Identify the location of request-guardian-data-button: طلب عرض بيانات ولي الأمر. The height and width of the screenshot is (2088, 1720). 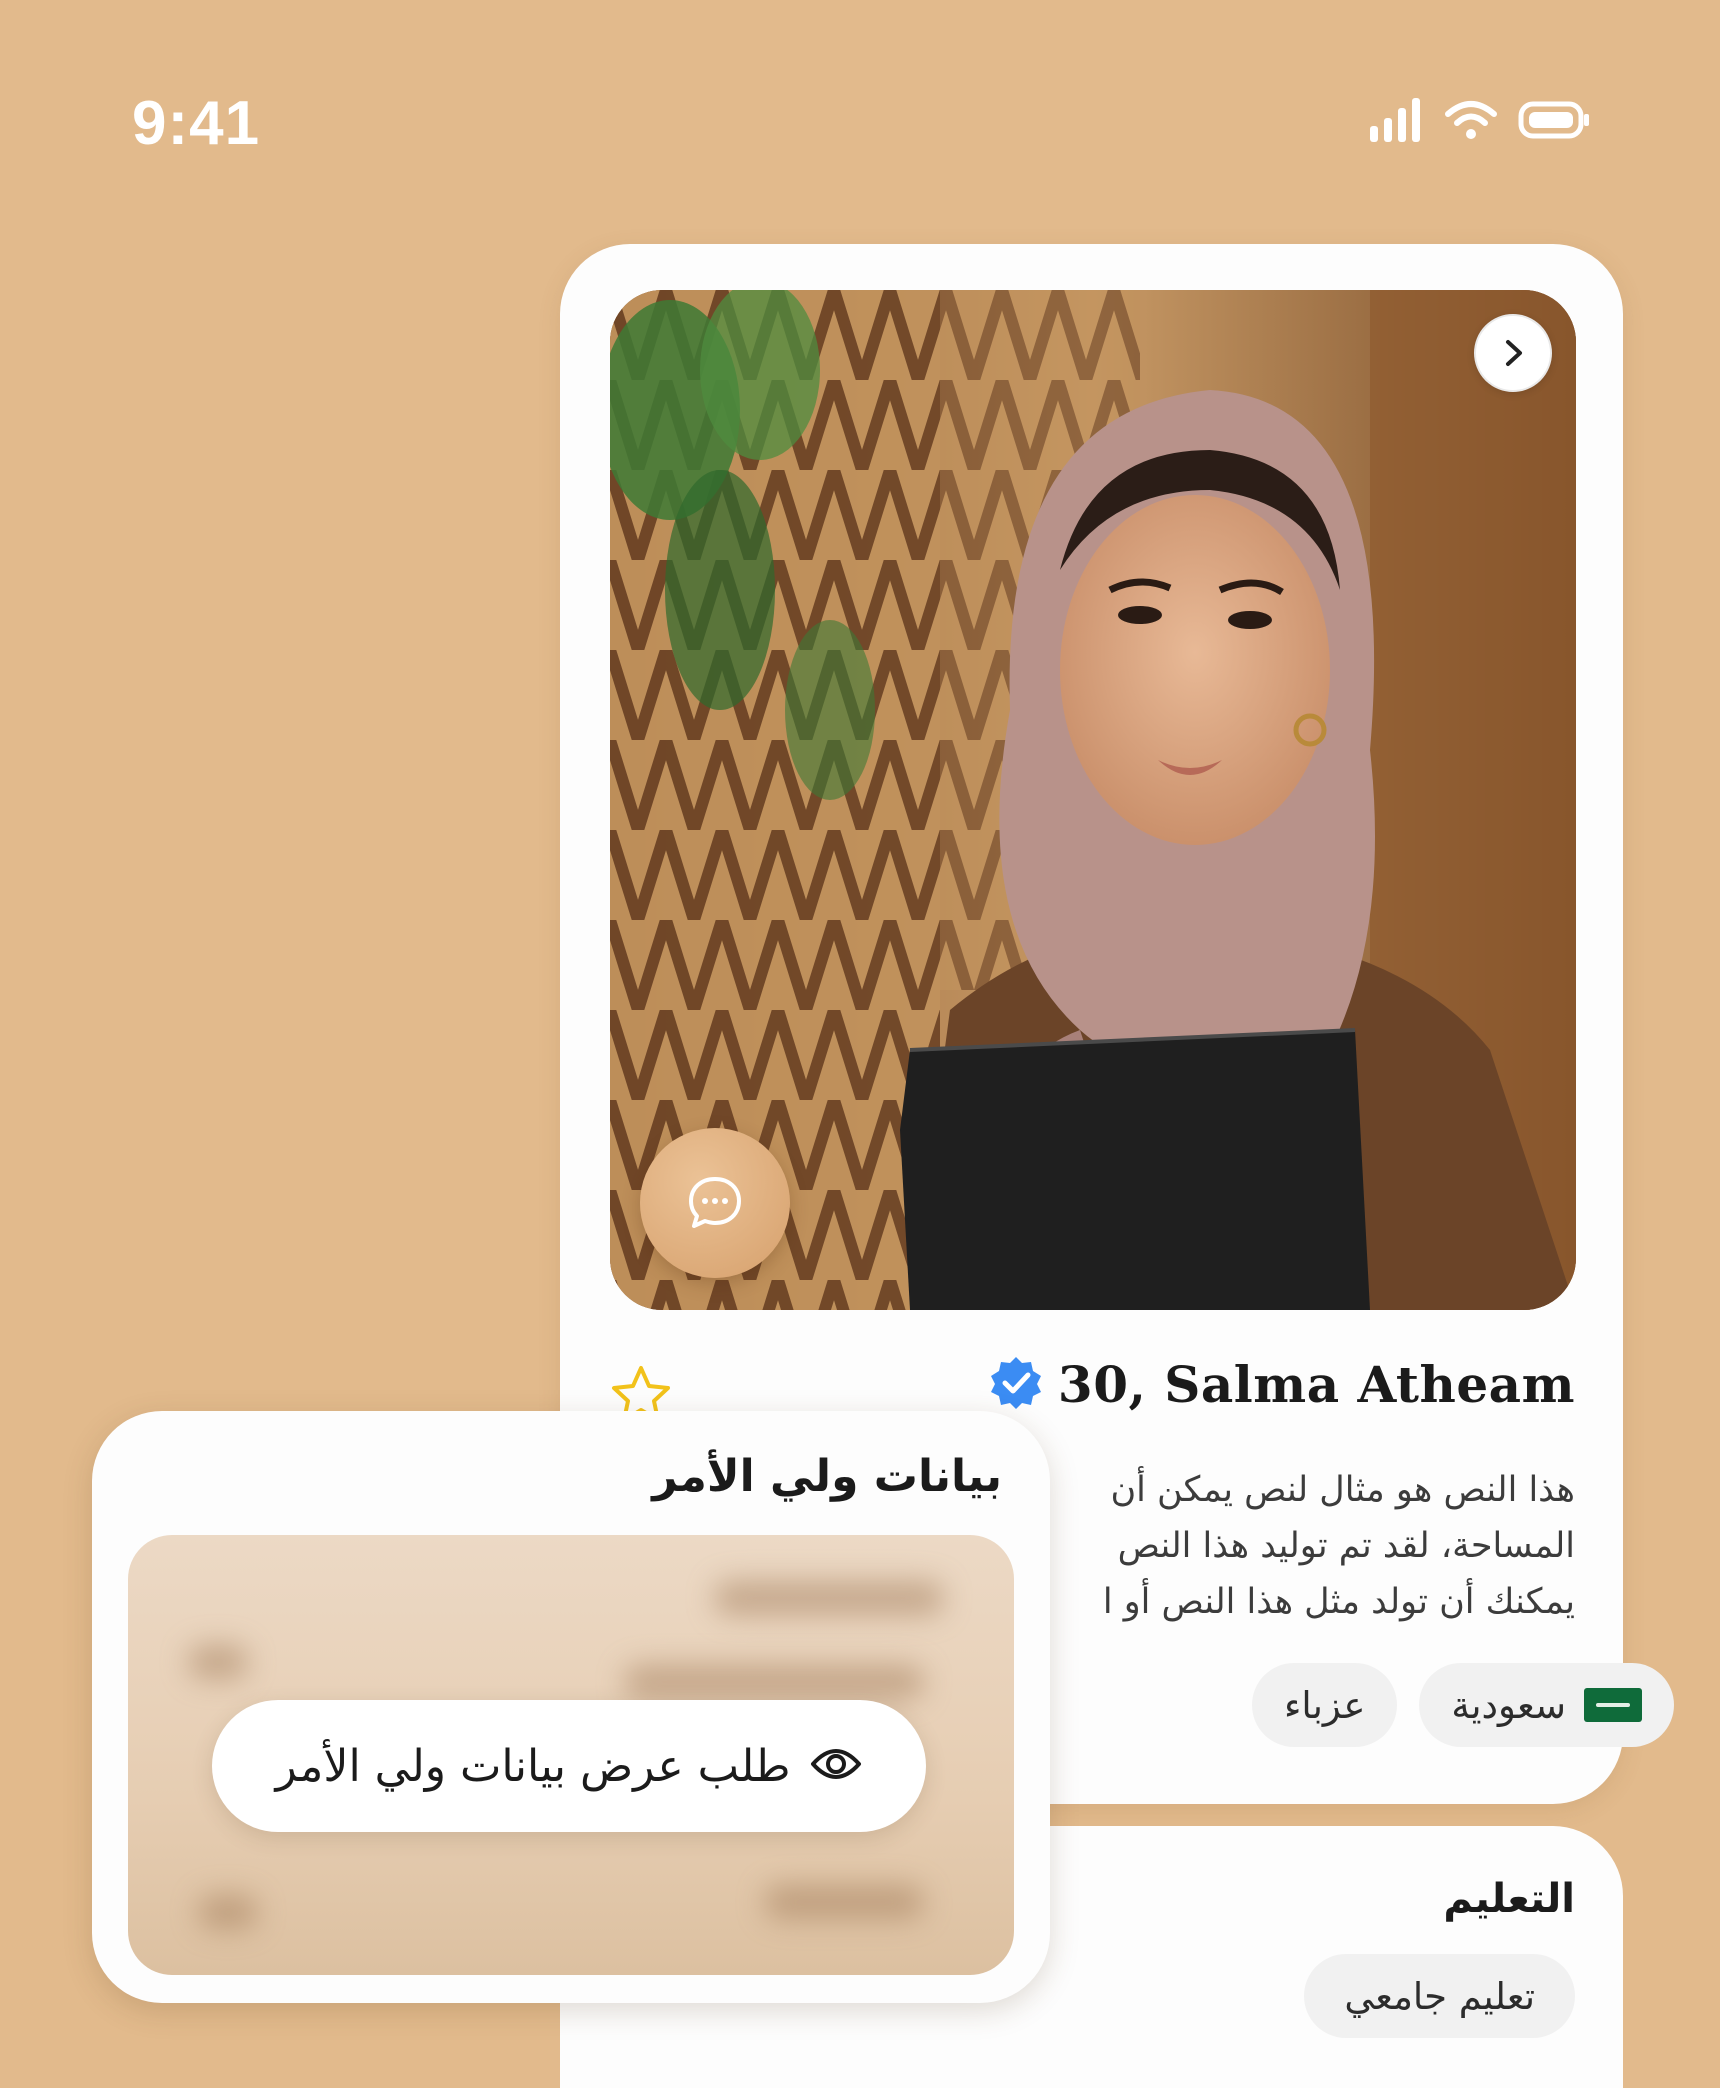
(569, 1766).